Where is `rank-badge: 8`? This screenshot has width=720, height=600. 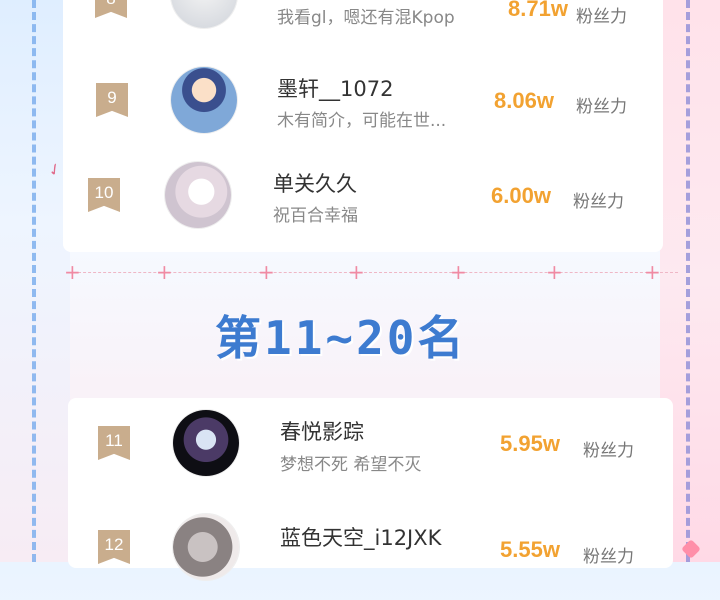
rank-badge: 8 is located at coordinates (111, 9).